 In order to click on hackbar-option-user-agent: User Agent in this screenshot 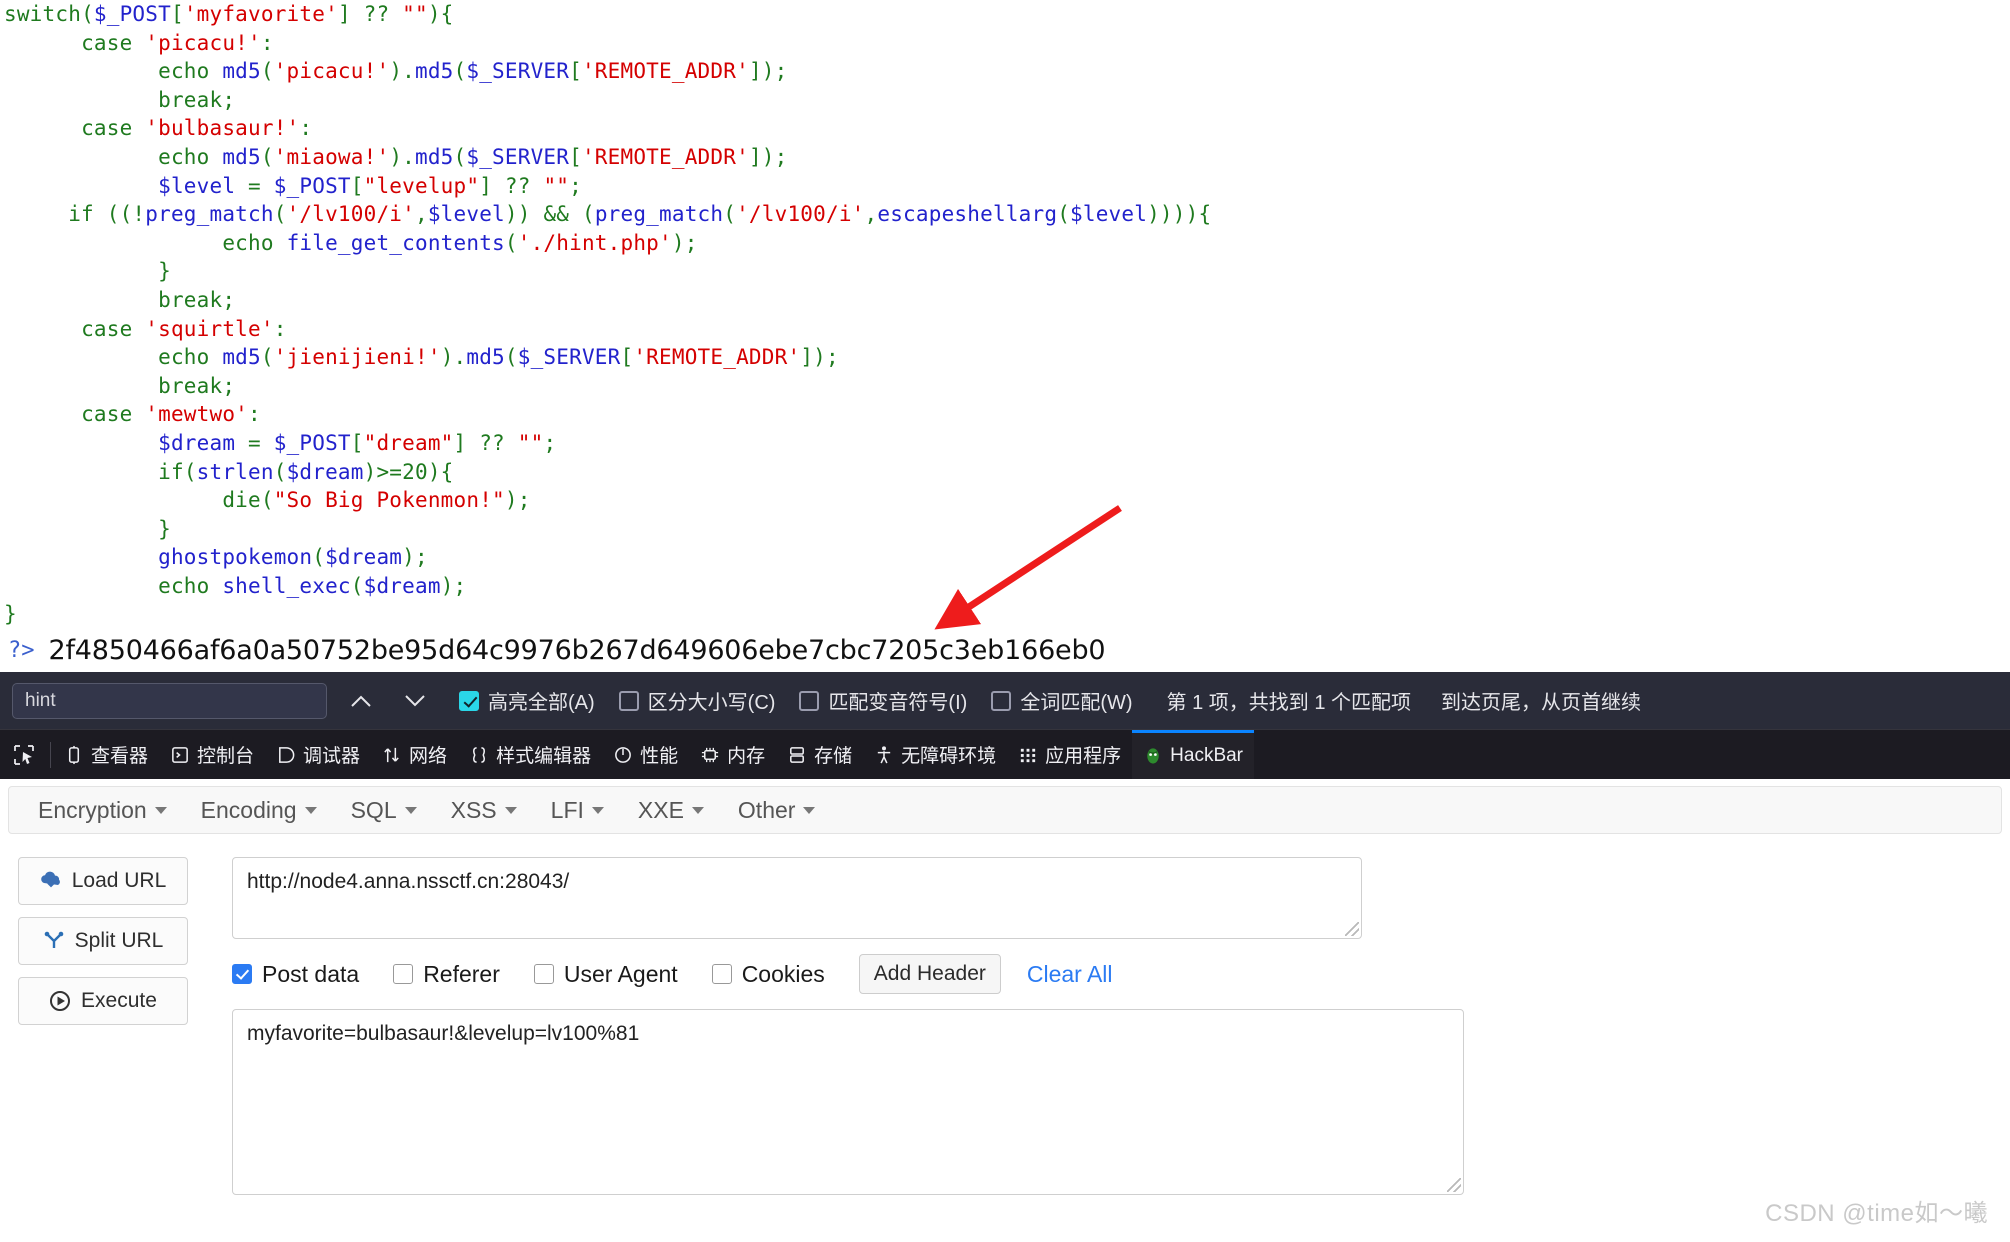, I will do `click(605, 974)`.